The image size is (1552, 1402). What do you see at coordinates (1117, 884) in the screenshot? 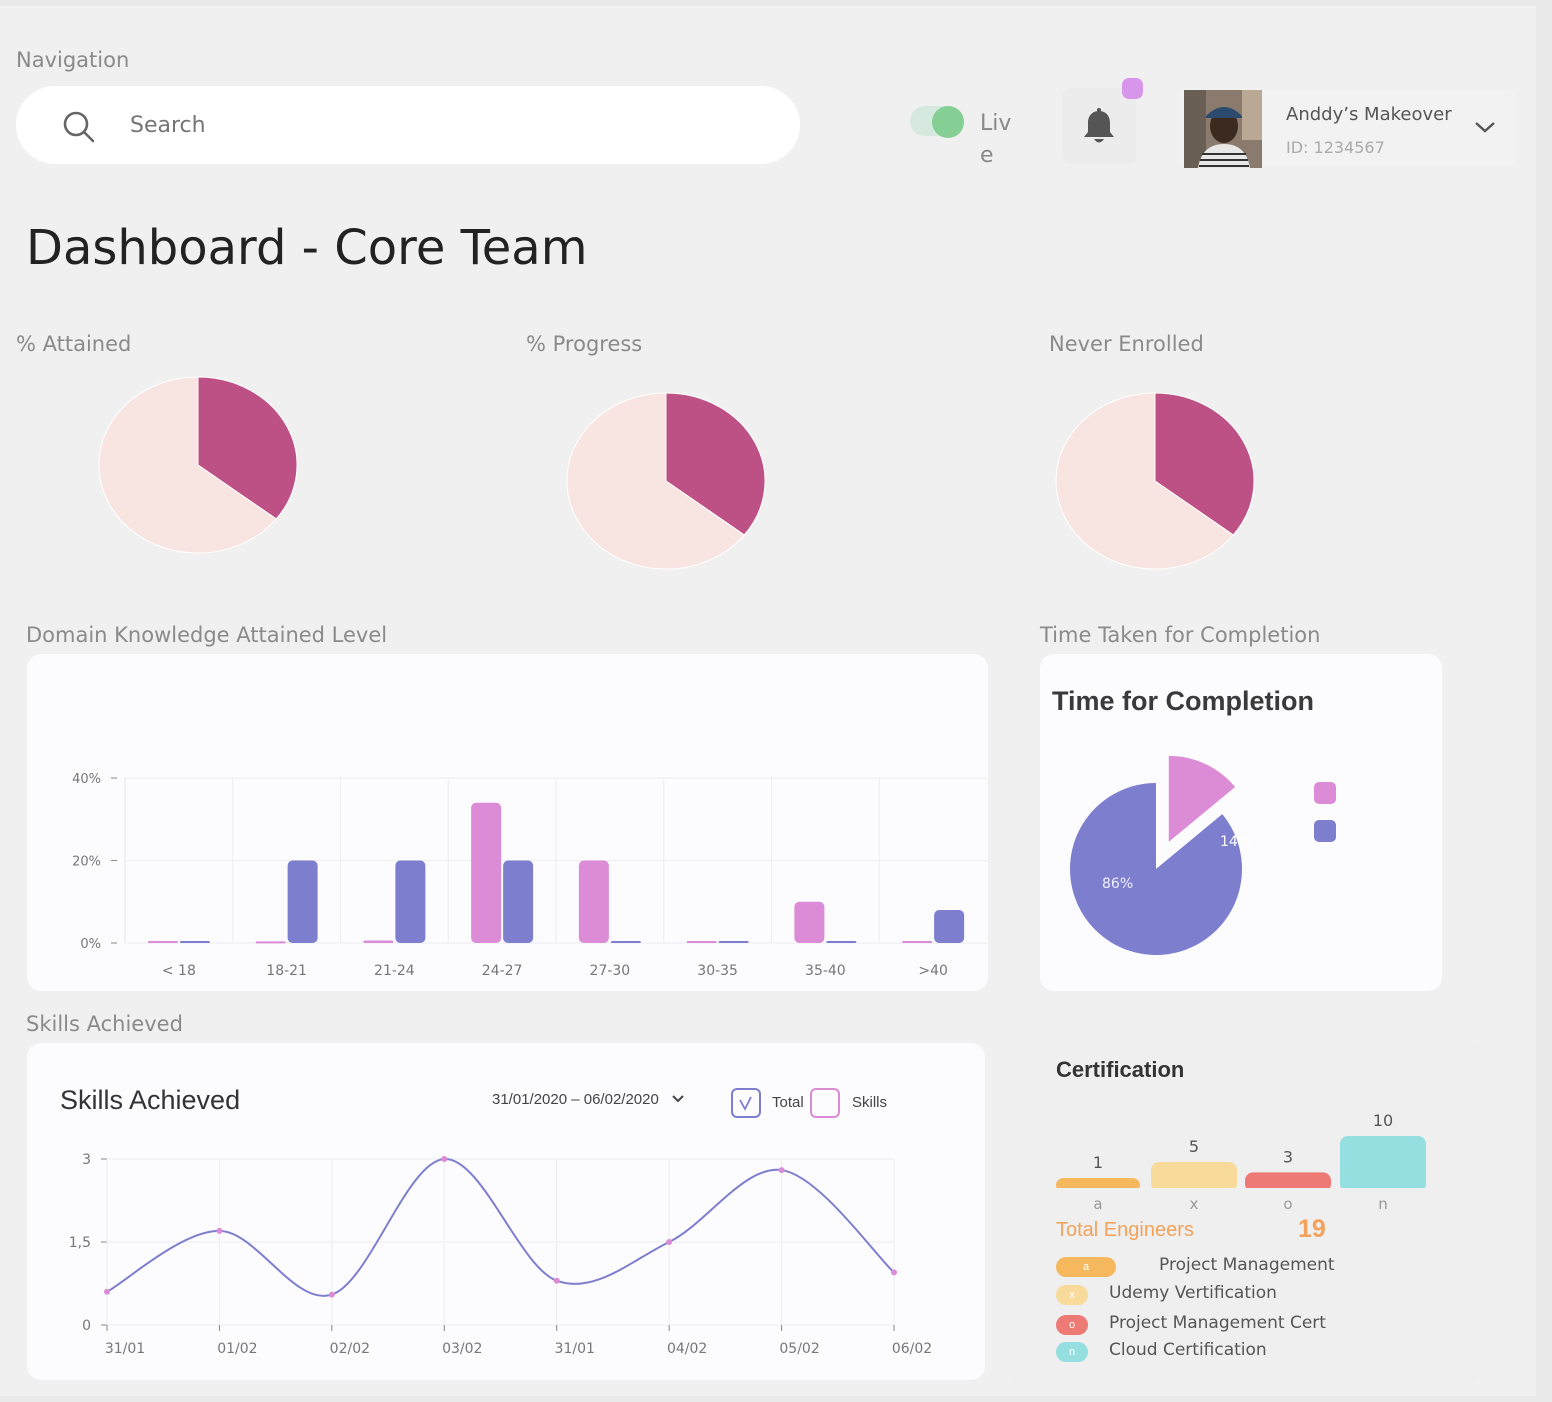
I see `pie-label-86: 86%` at bounding box center [1117, 884].